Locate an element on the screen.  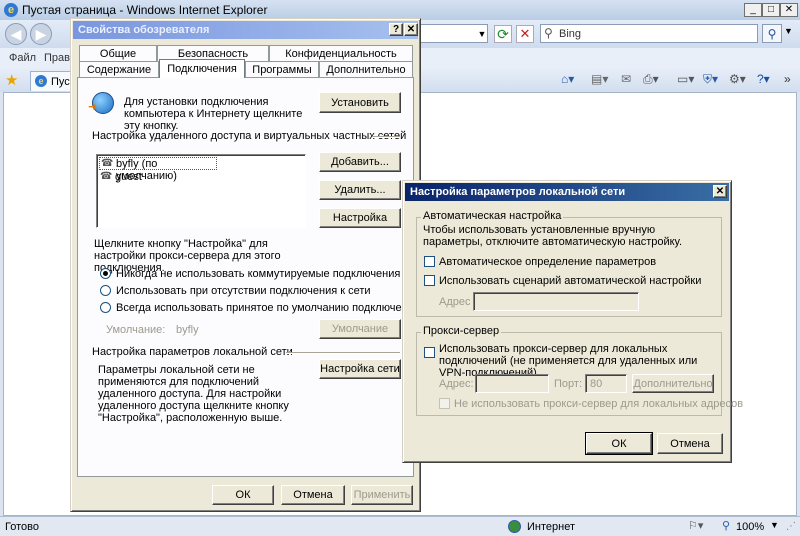
default-label: Умолчание: is located at coordinates (136, 330).